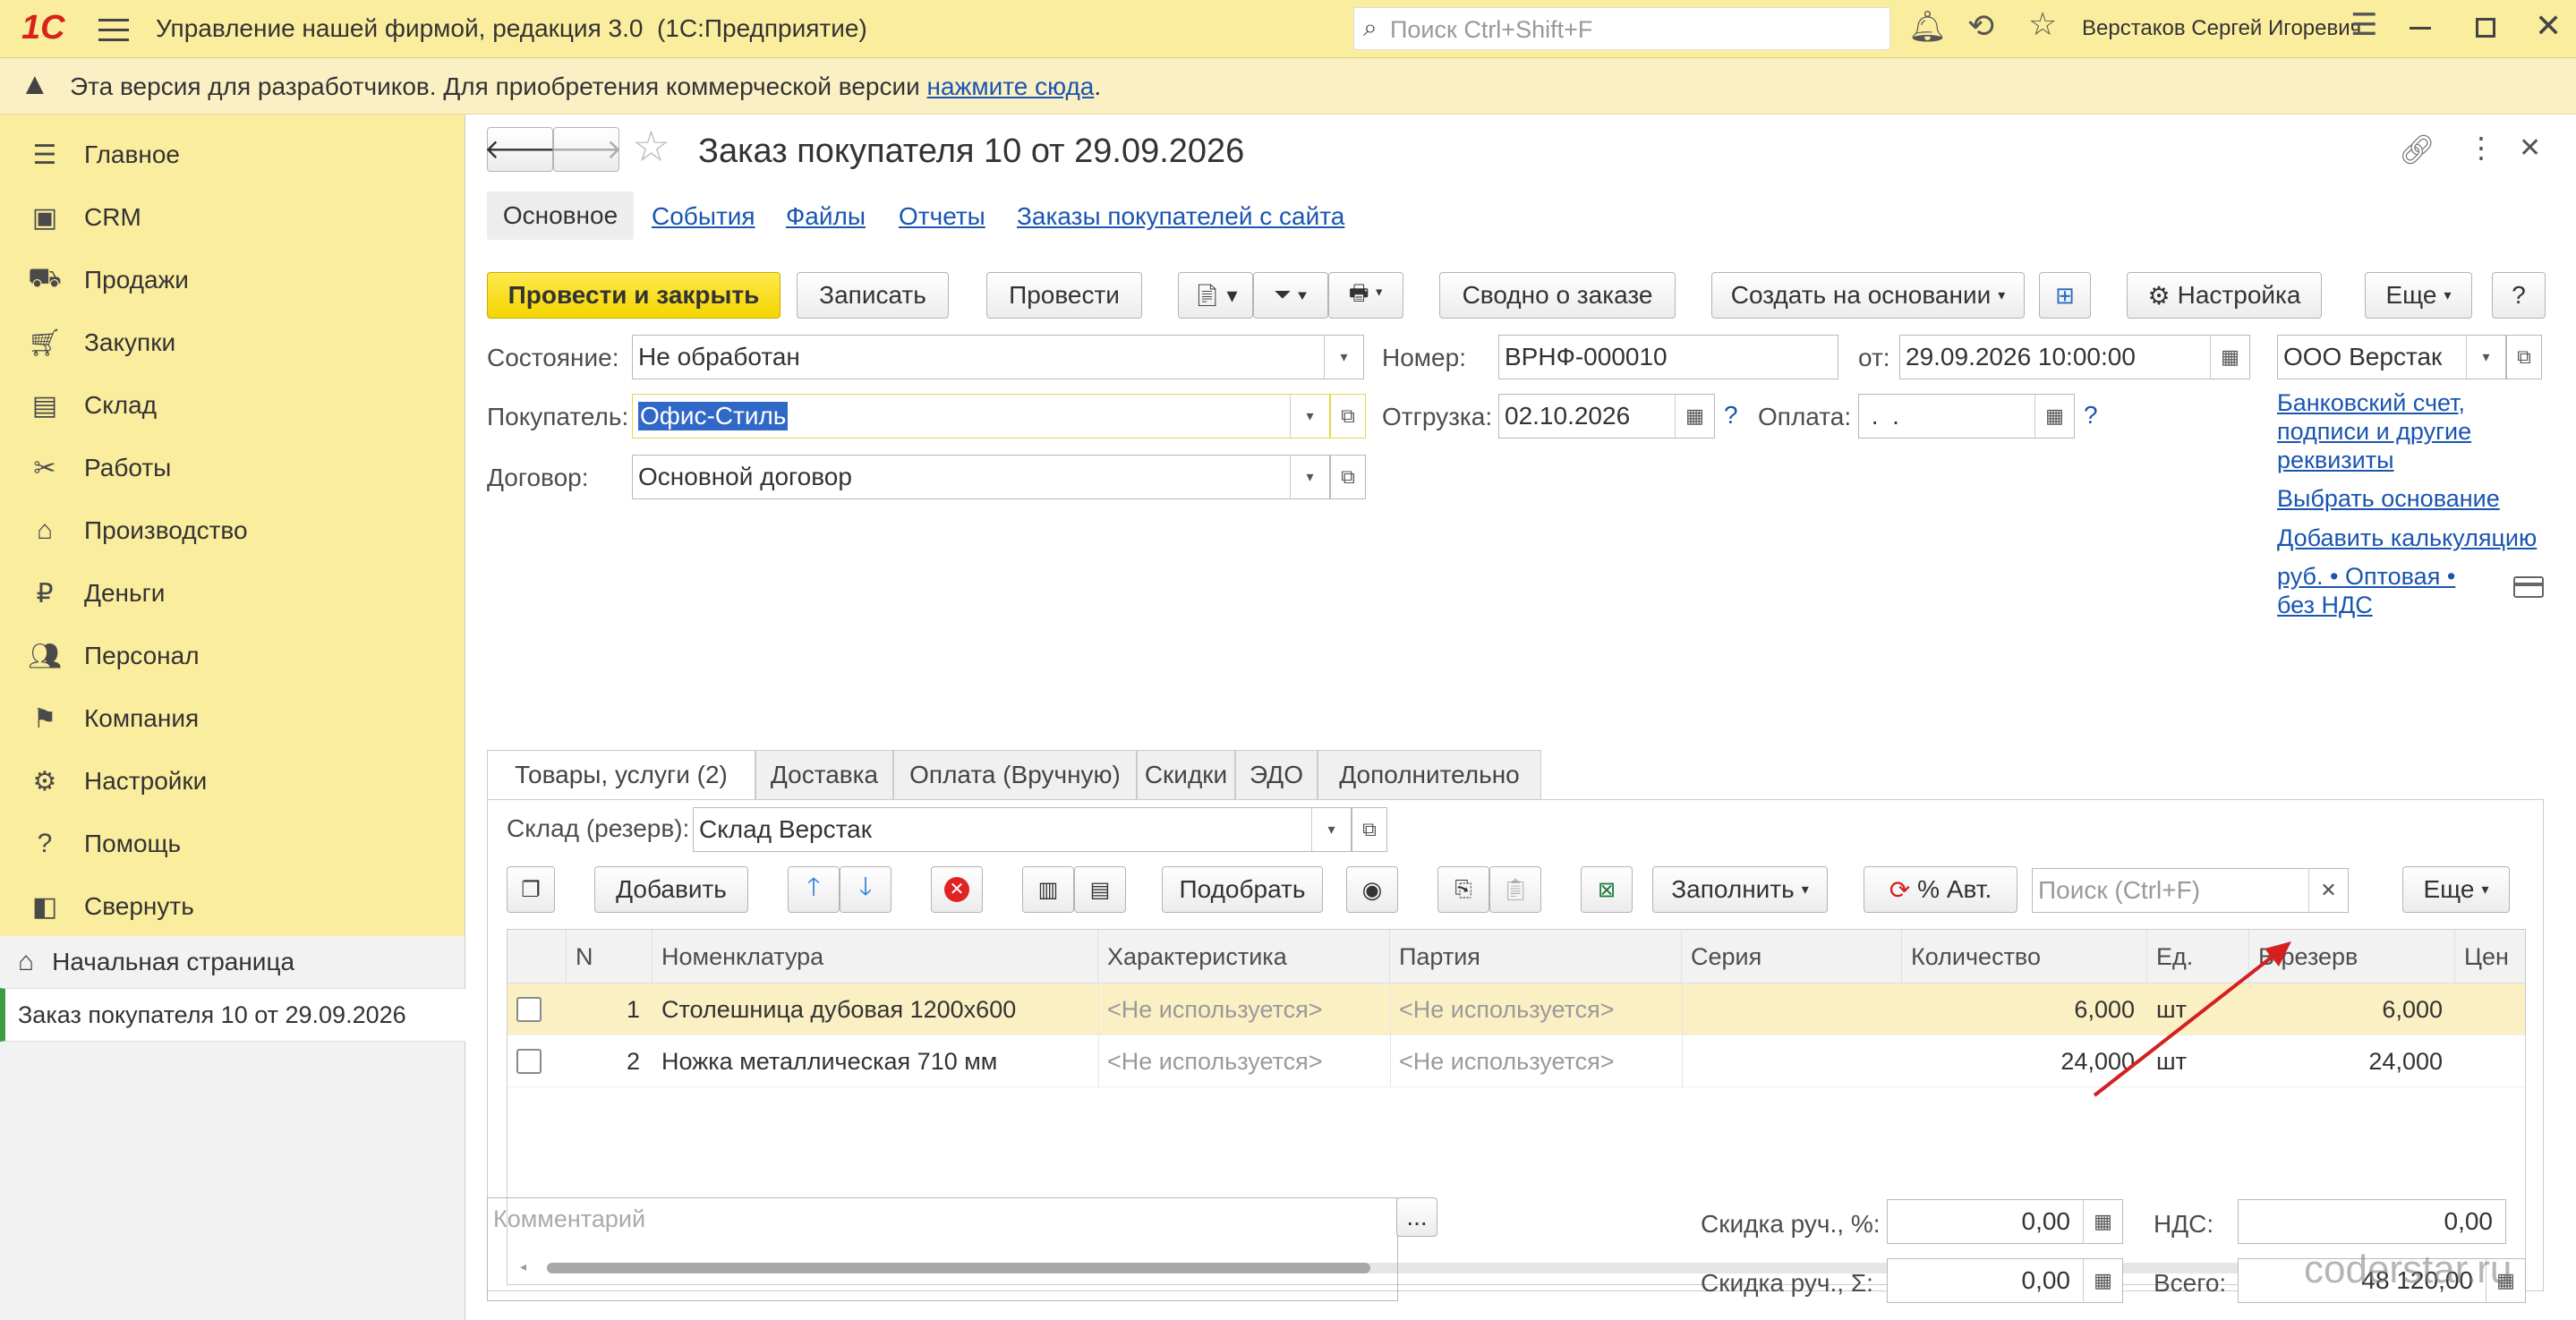 The image size is (2576, 1320). I want to click on add-calculation-link: Добавить калькуляцию, so click(2407, 538).